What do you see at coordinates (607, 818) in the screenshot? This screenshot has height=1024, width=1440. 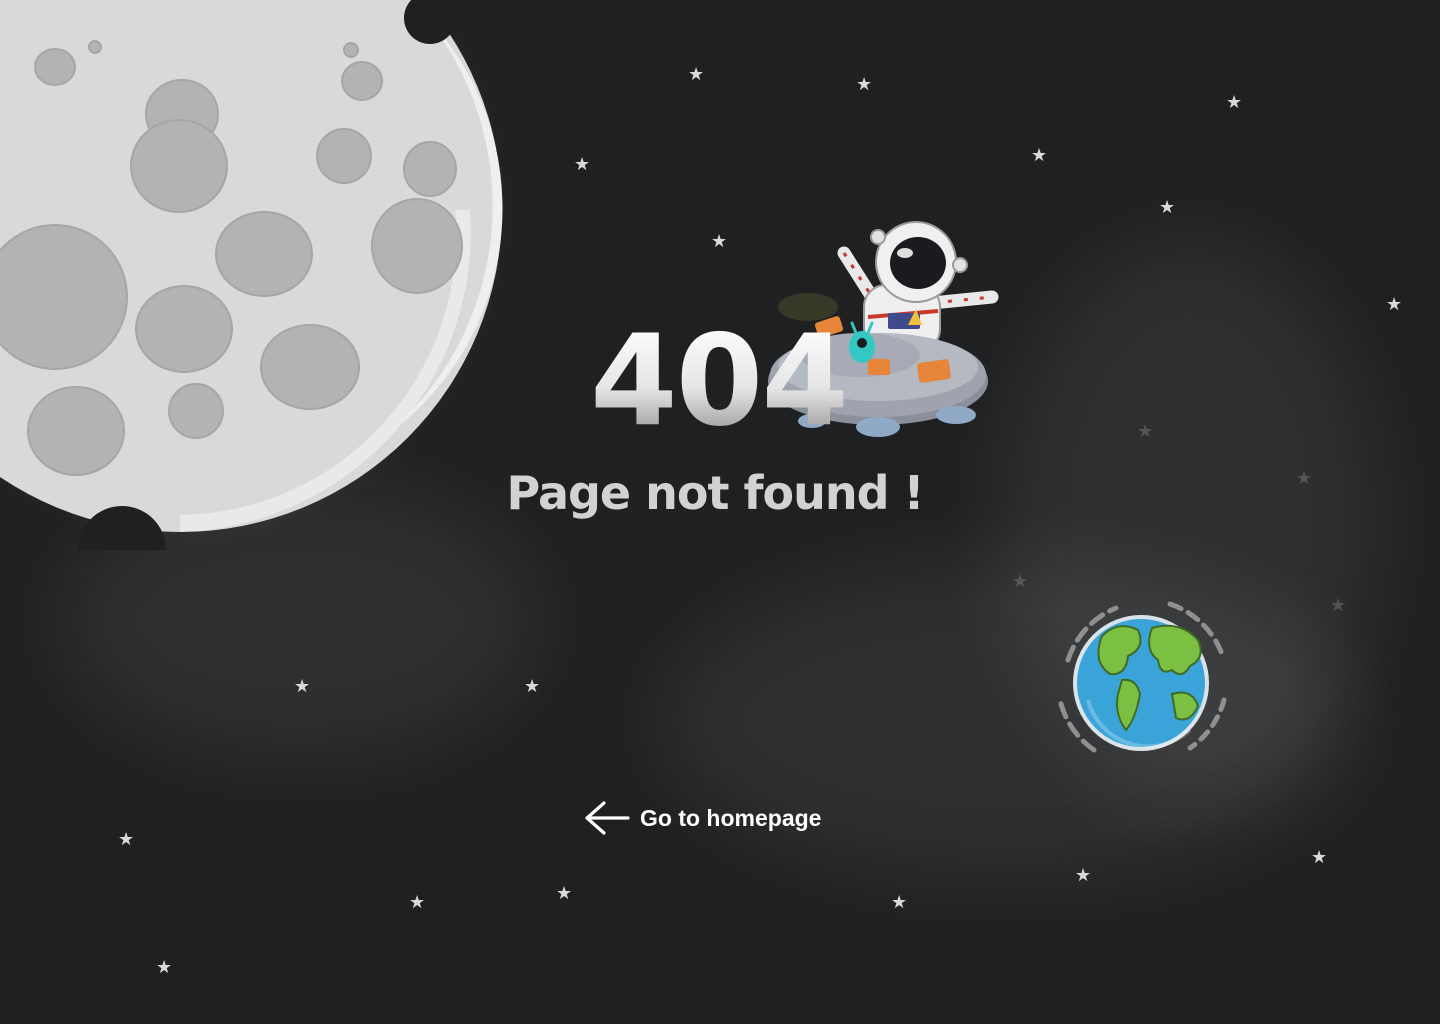 I see `arrow-left-icon` at bounding box center [607, 818].